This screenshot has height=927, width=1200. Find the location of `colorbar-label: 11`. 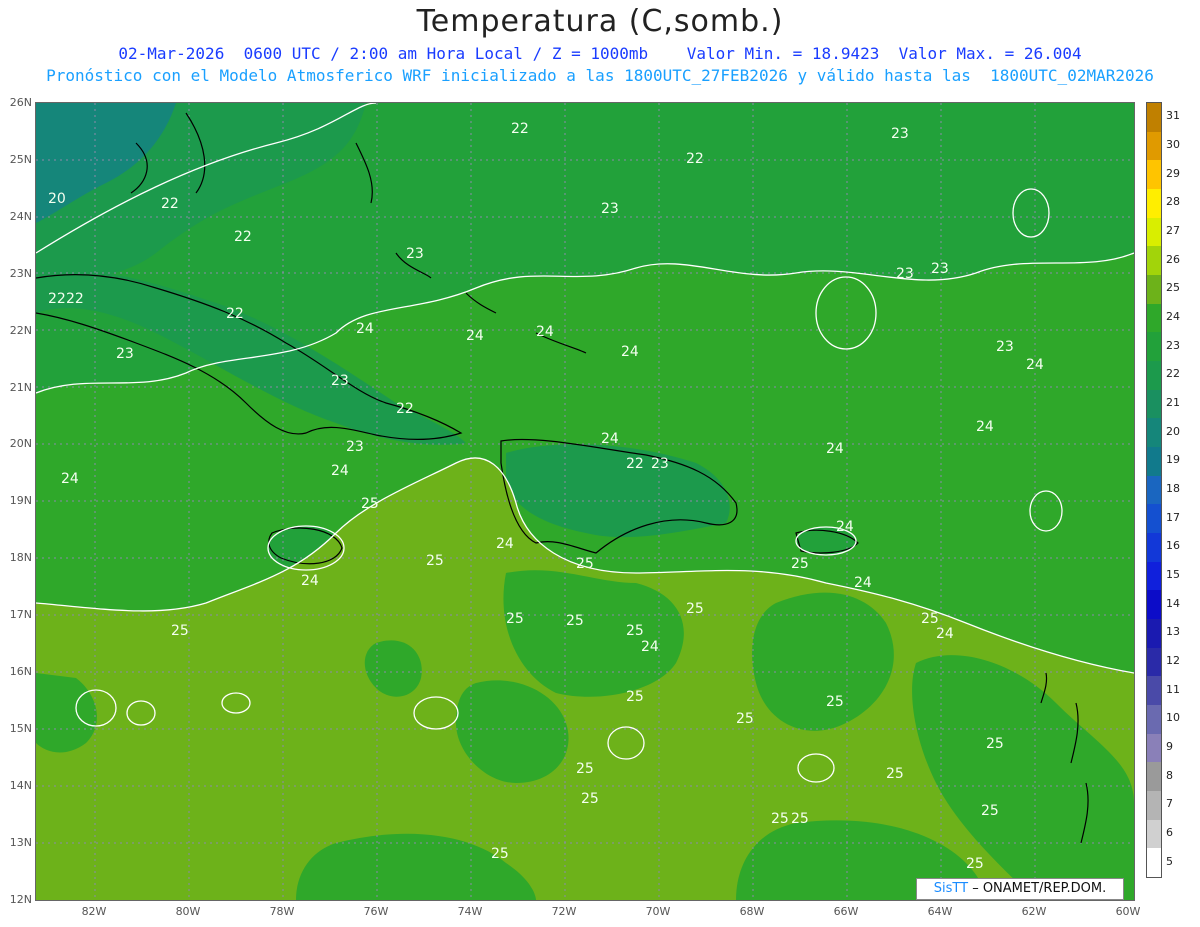

colorbar-label: 11 is located at coordinates (1173, 689).